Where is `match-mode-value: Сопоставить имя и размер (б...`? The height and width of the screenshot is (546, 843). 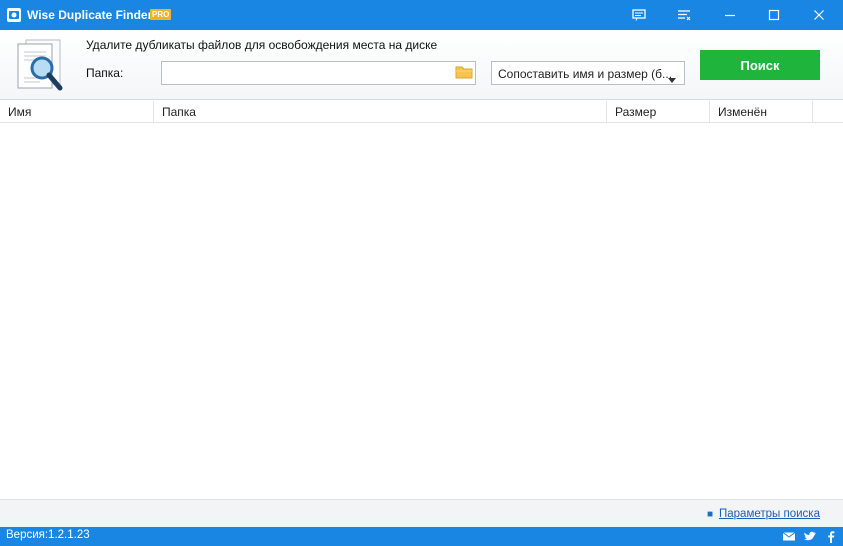
match-mode-value: Сопоставить имя и размер (б... is located at coordinates (585, 74).